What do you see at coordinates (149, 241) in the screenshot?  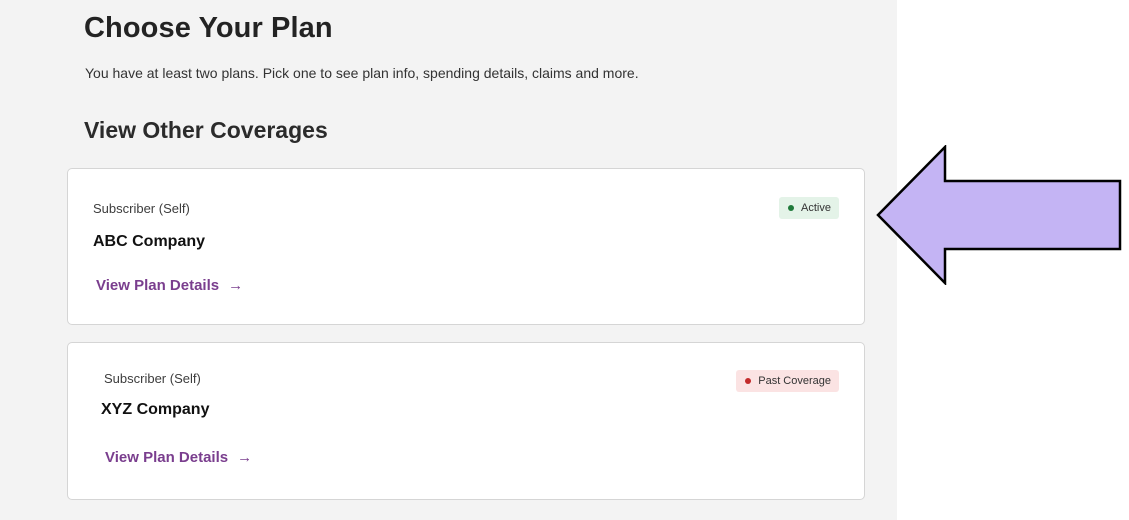 I see `plan-company: ABC Company` at bounding box center [149, 241].